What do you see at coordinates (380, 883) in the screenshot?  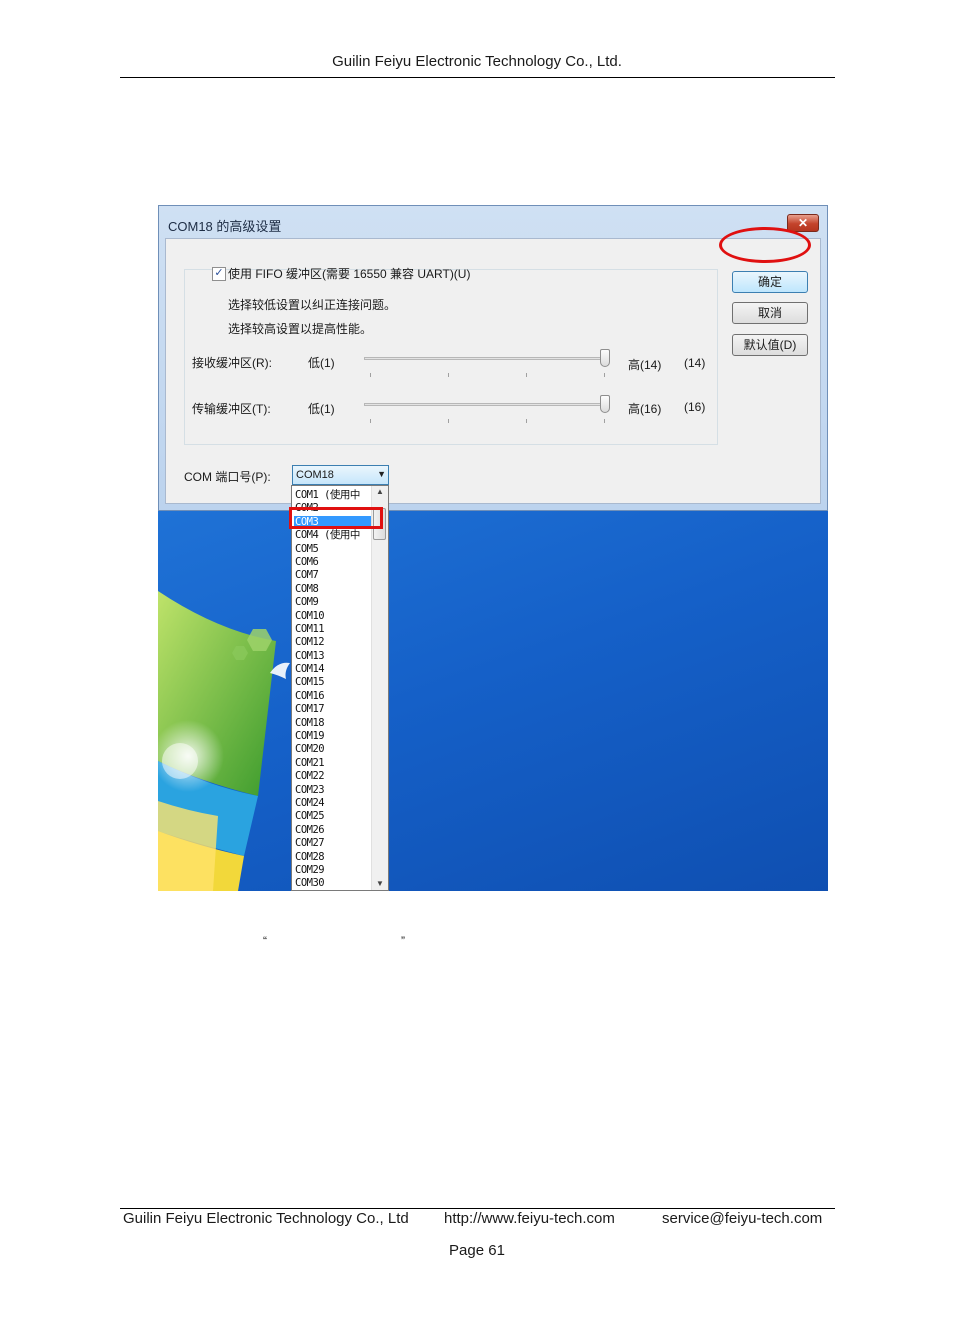 I see `scroll-down-icon: ▼` at bounding box center [380, 883].